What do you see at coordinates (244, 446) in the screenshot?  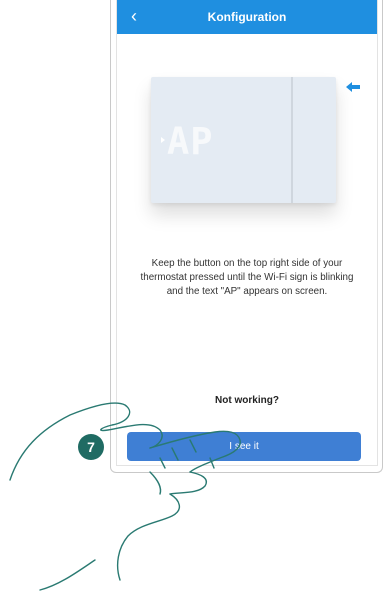 I see `i-see-it-button: I see it` at bounding box center [244, 446].